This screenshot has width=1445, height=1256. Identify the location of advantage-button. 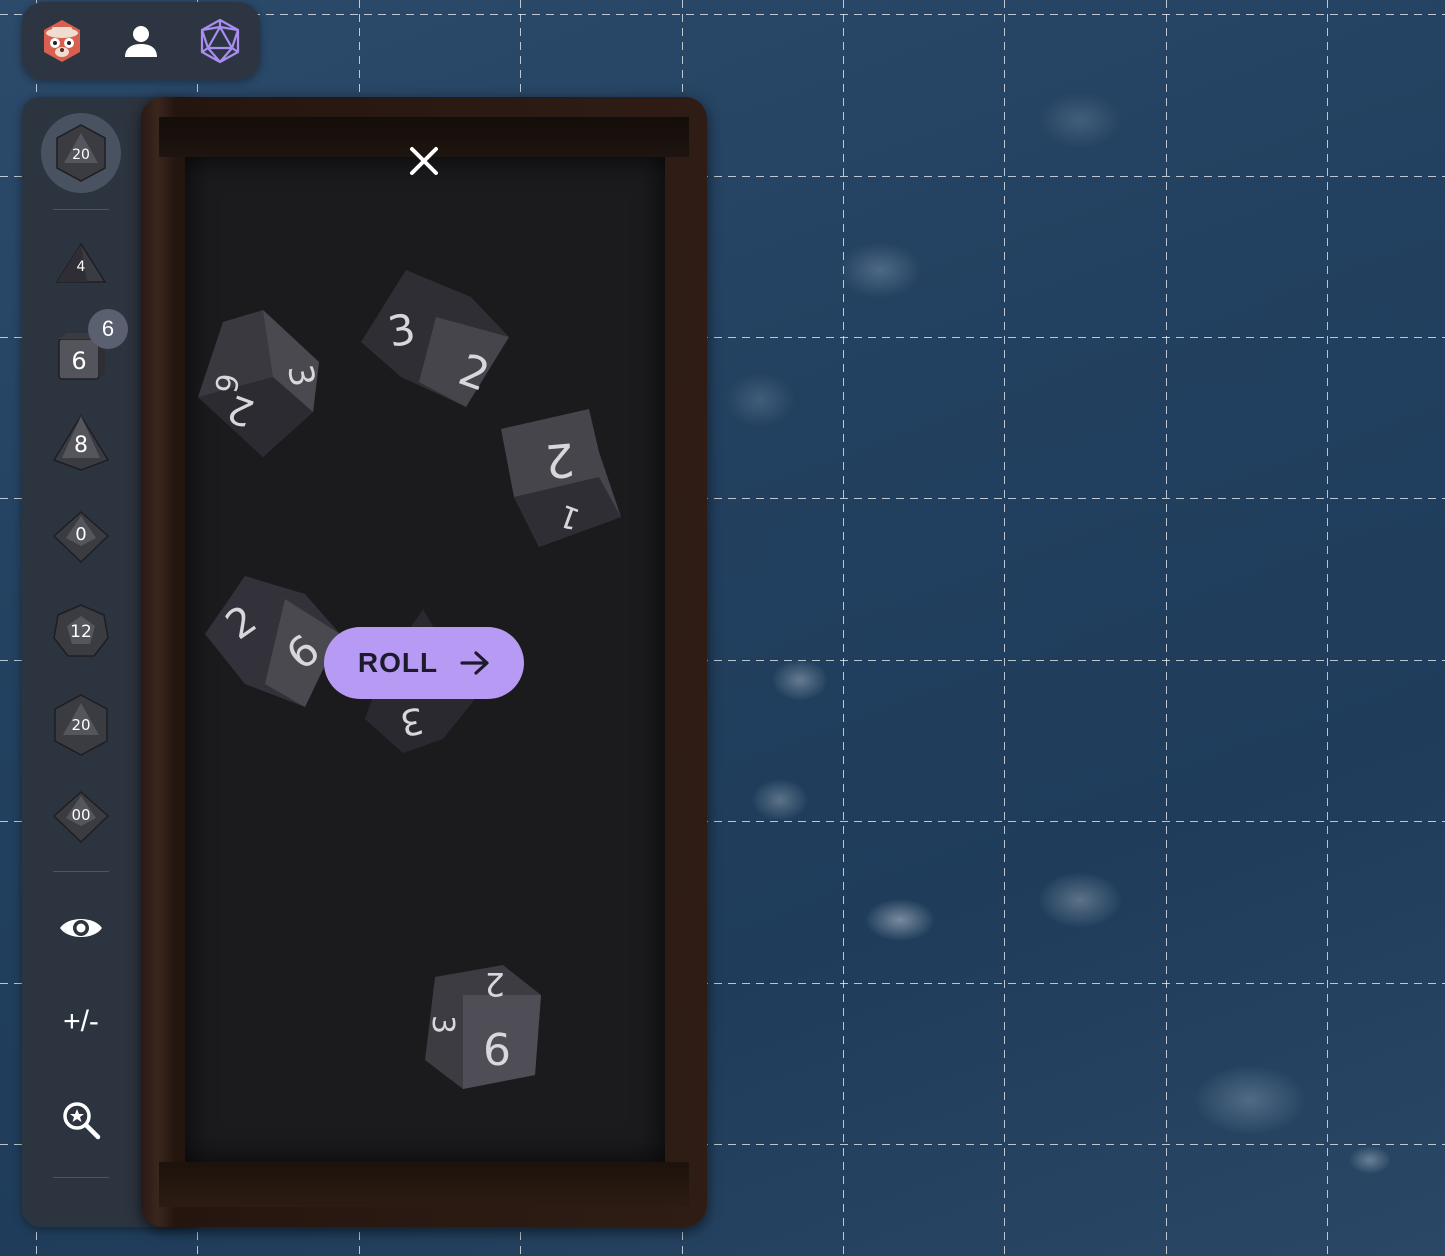
(81, 1120).